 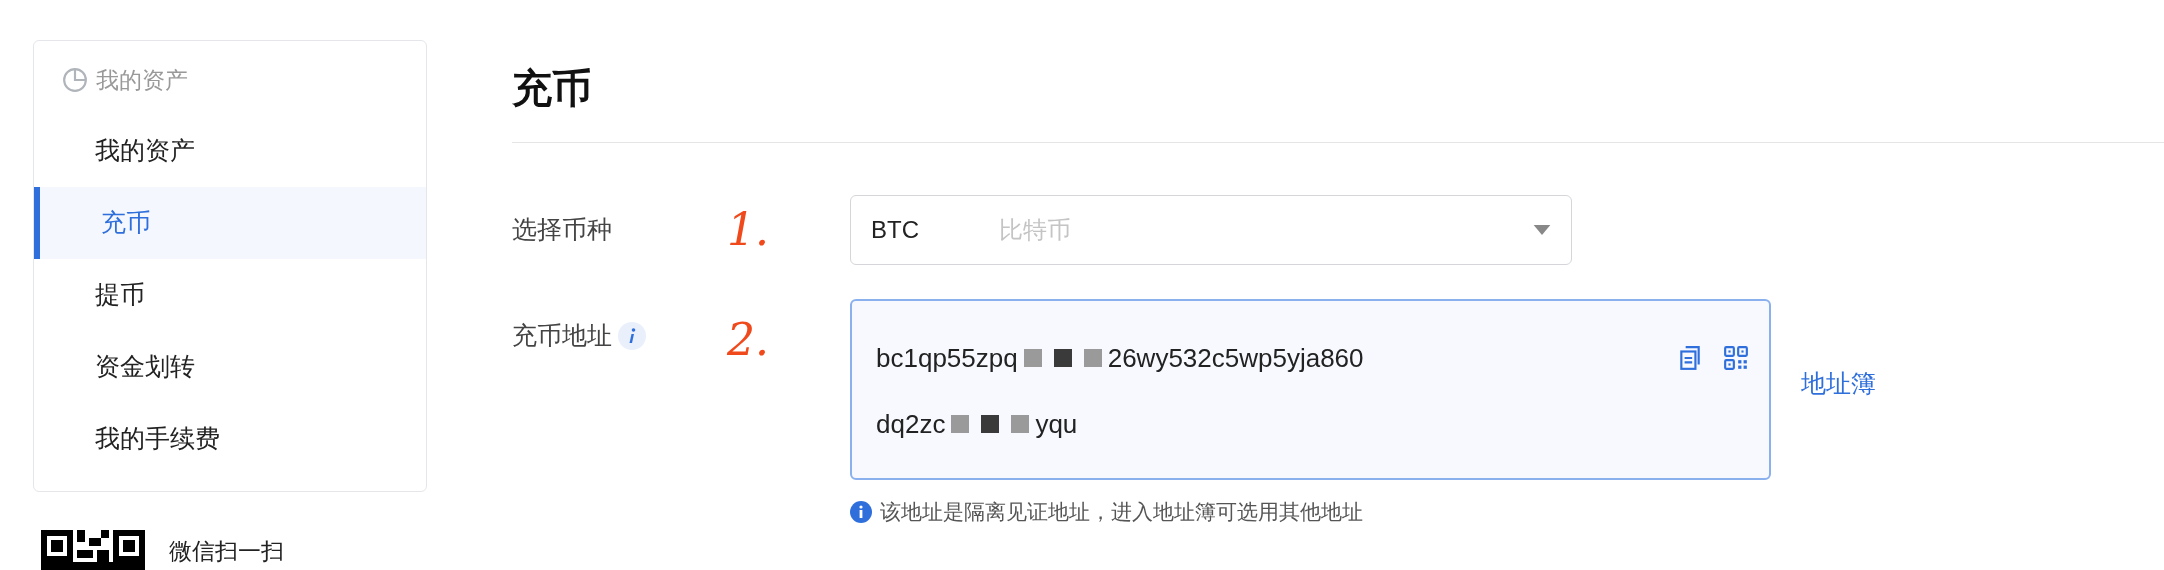 I want to click on address-book-link: 地址簿, so click(x=1838, y=384).